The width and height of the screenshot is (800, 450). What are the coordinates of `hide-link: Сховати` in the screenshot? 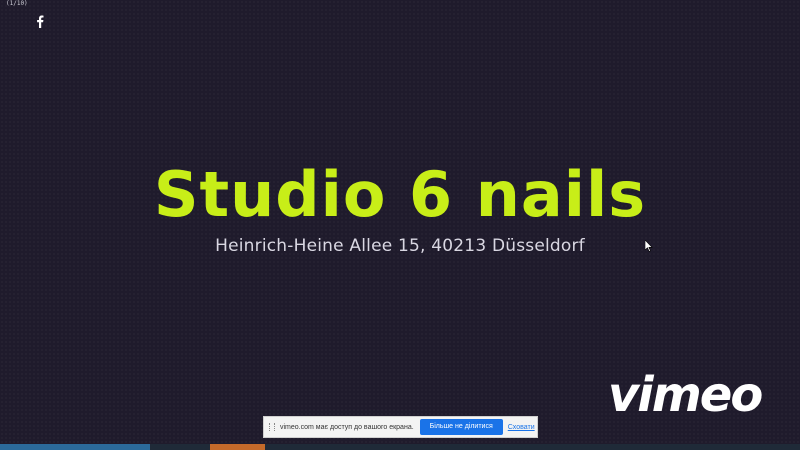 It's located at (521, 427).